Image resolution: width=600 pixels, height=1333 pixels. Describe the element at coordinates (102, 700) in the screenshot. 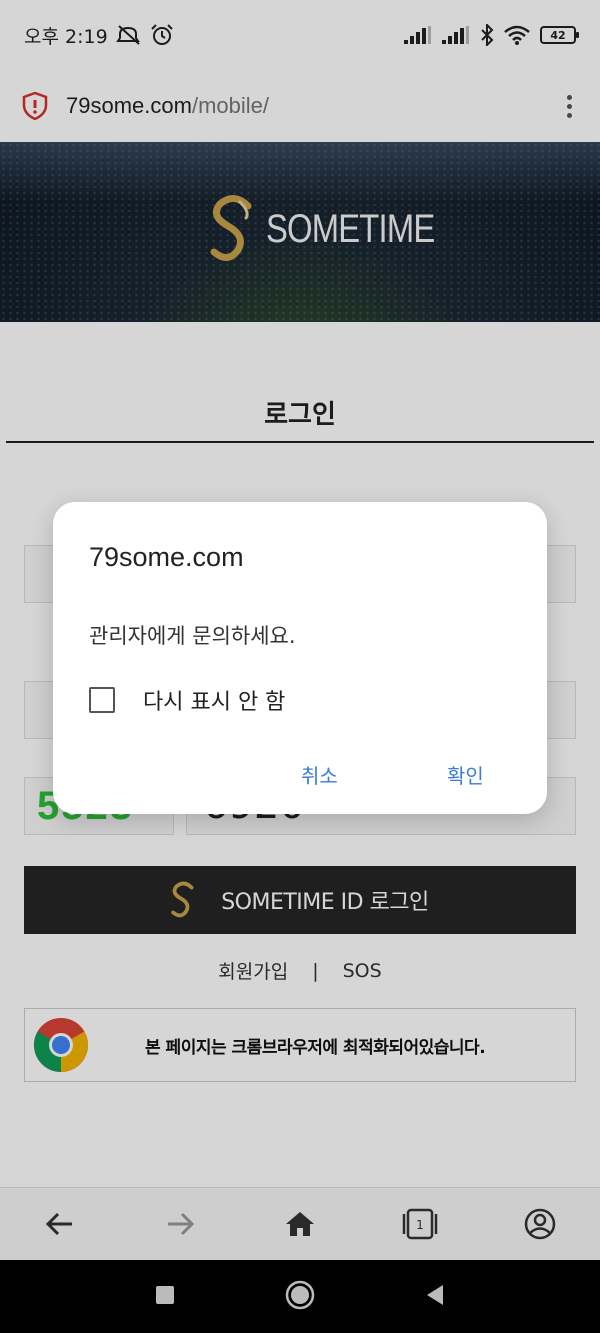

I see `dont-show-again-checkbox` at that location.